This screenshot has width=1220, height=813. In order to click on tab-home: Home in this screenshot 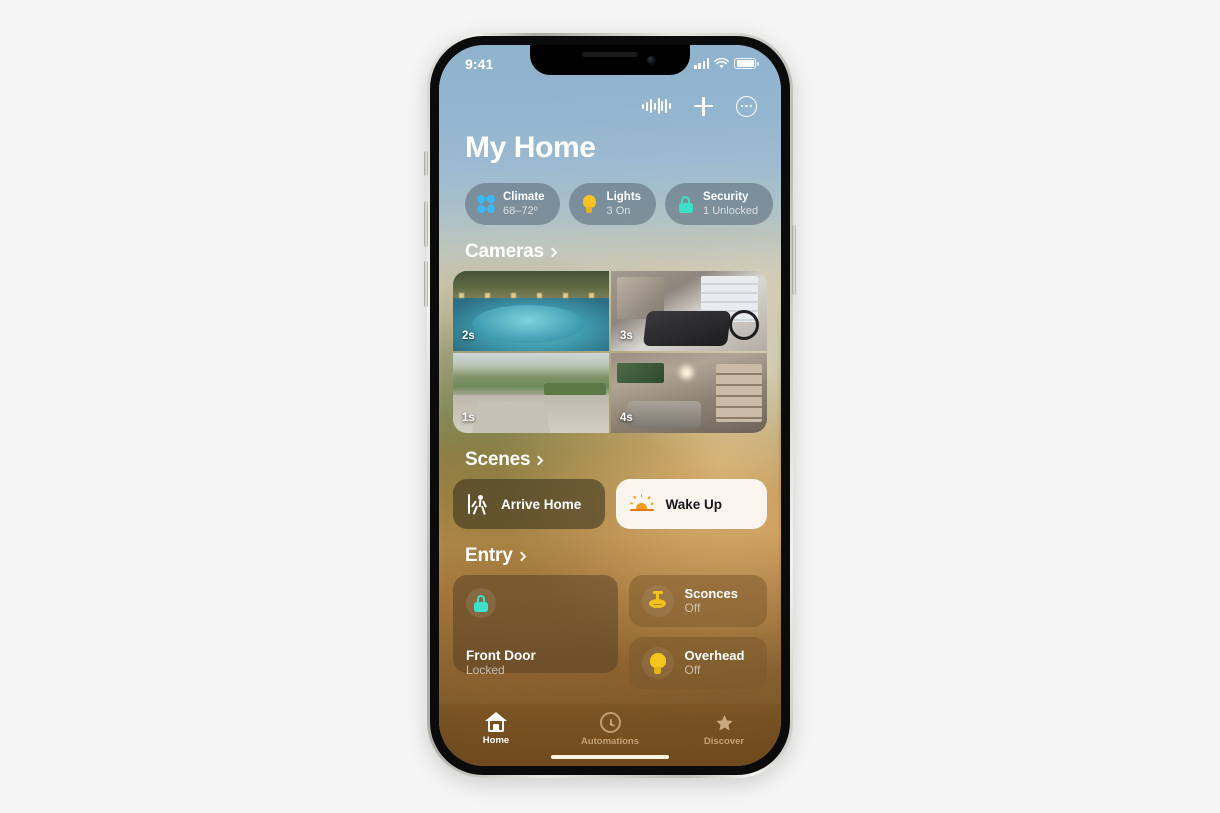, I will do `click(496, 729)`.